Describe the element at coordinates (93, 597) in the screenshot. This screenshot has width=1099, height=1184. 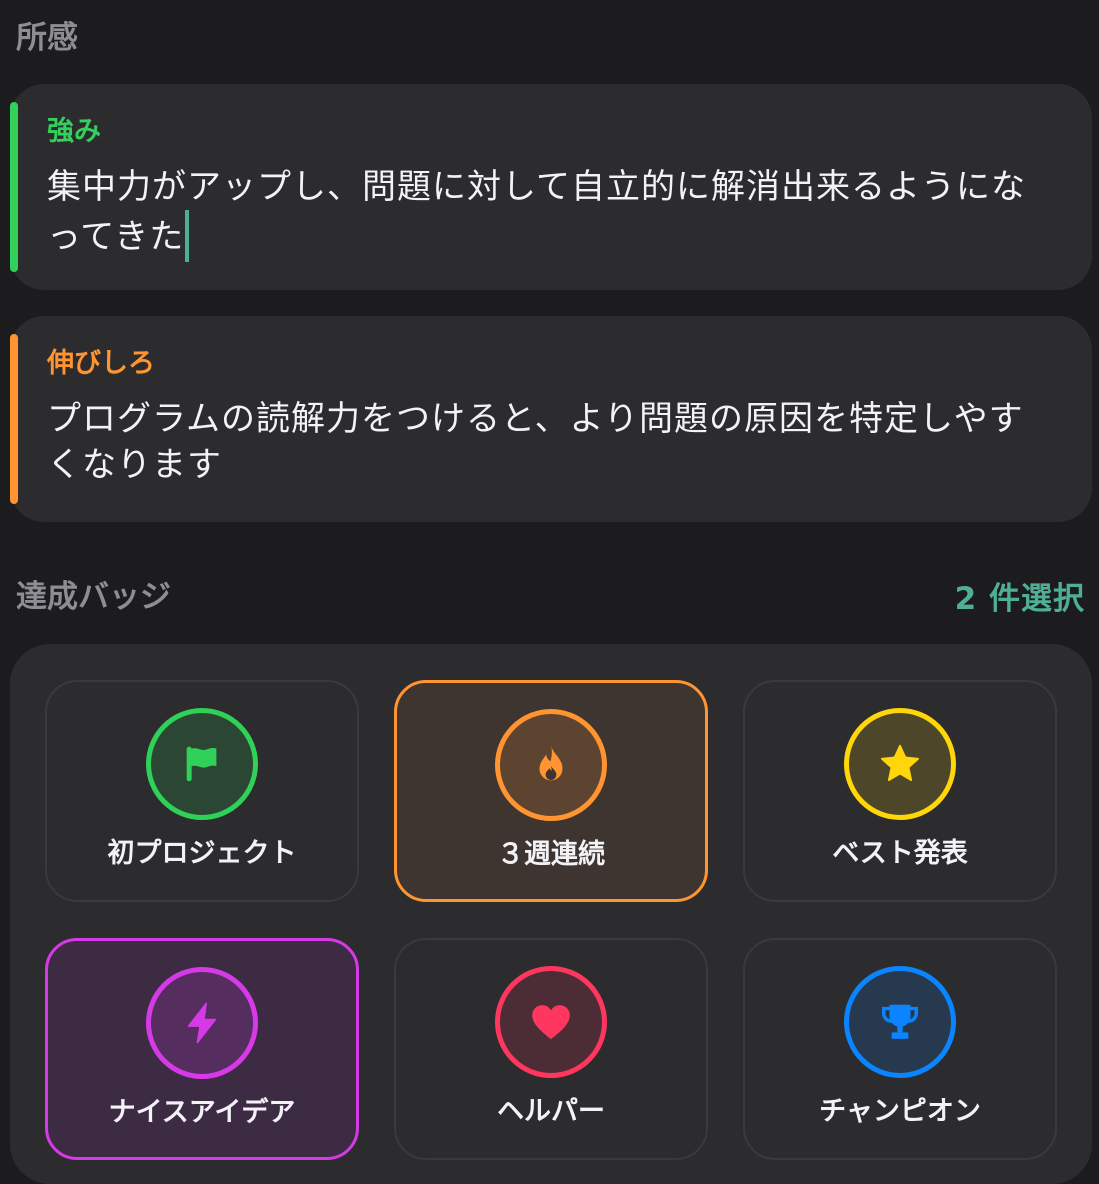
I see `badges-title: 達成バッジ` at that location.